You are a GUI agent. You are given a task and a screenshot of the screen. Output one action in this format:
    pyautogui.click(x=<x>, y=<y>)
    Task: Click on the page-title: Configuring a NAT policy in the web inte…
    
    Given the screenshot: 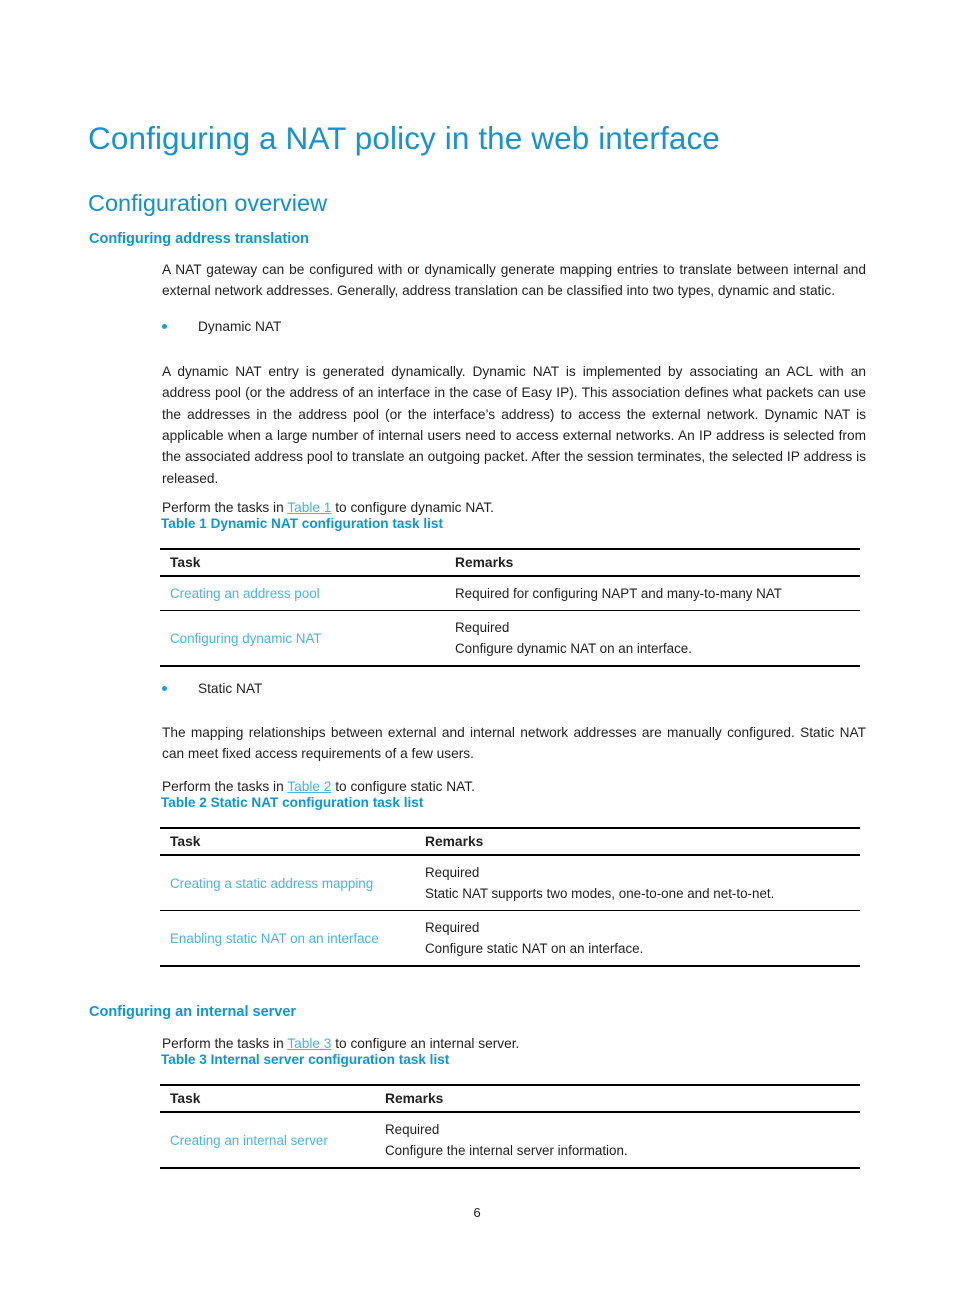 What is the action you would take?
    pyautogui.click(x=404, y=138)
    